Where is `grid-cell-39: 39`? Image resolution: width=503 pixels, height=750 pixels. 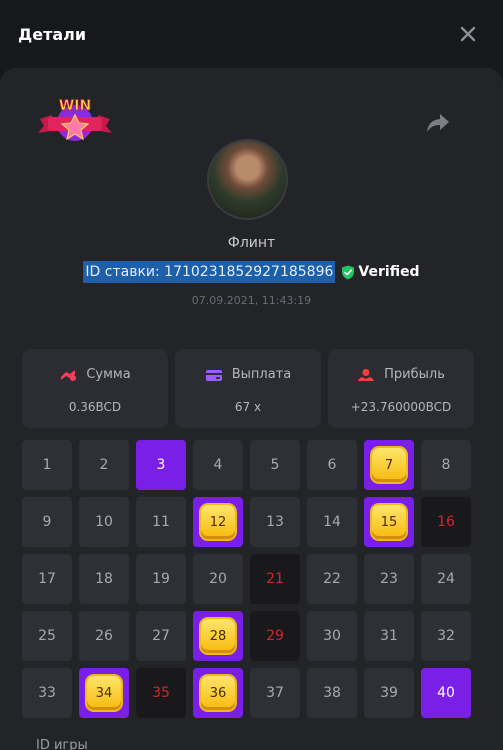 grid-cell-39: 39 is located at coordinates (389, 693).